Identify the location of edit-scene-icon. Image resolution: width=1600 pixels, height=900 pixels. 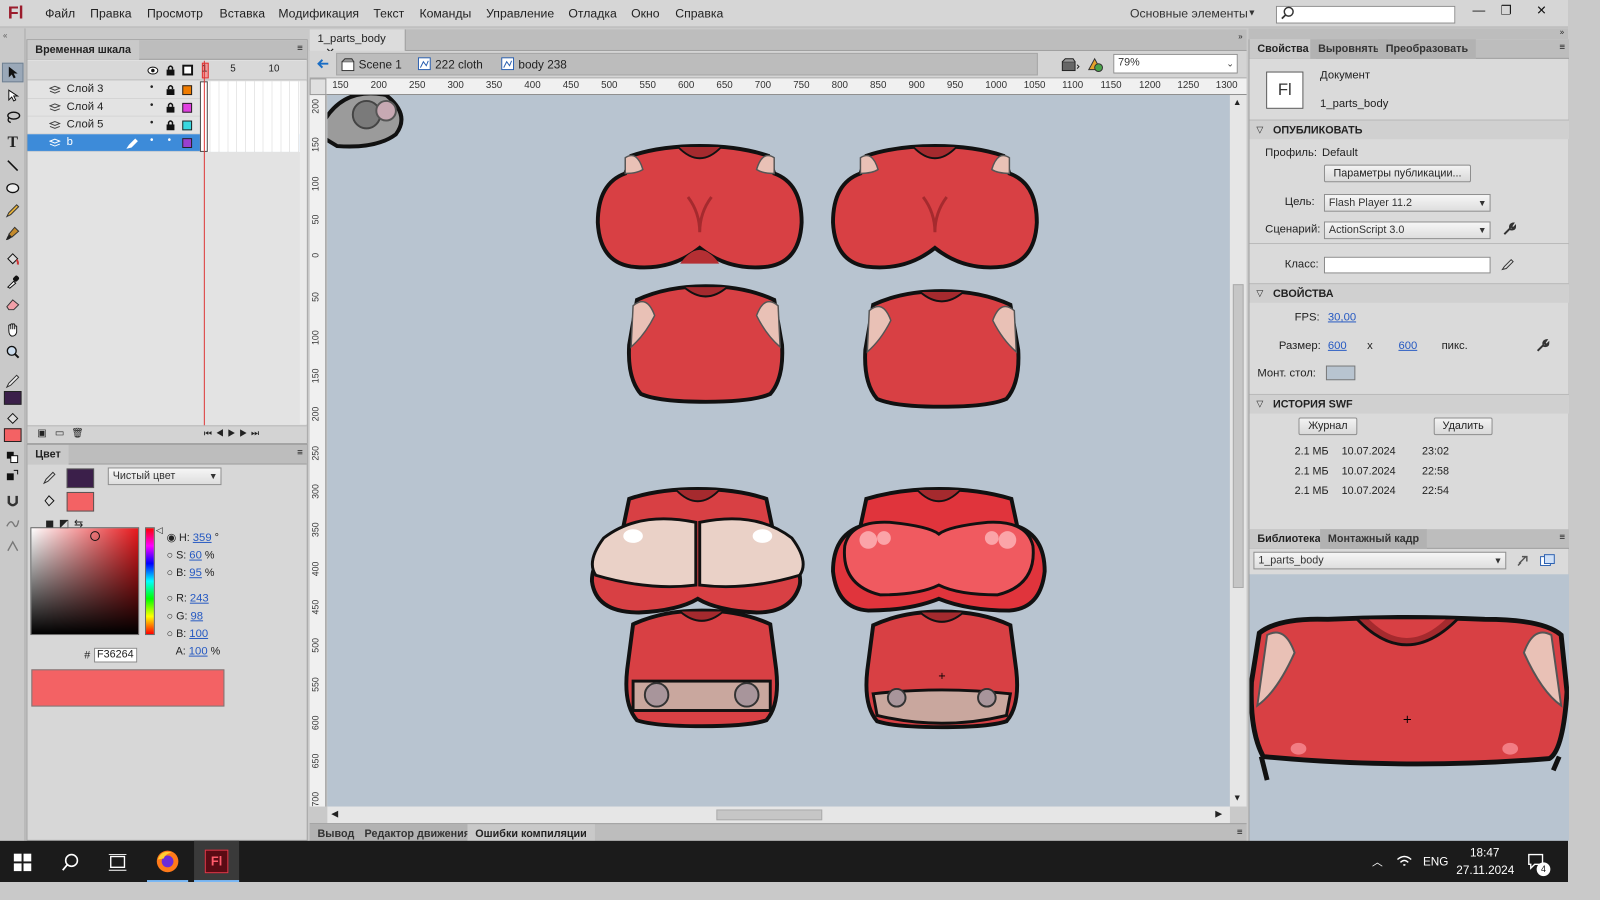
(1071, 65).